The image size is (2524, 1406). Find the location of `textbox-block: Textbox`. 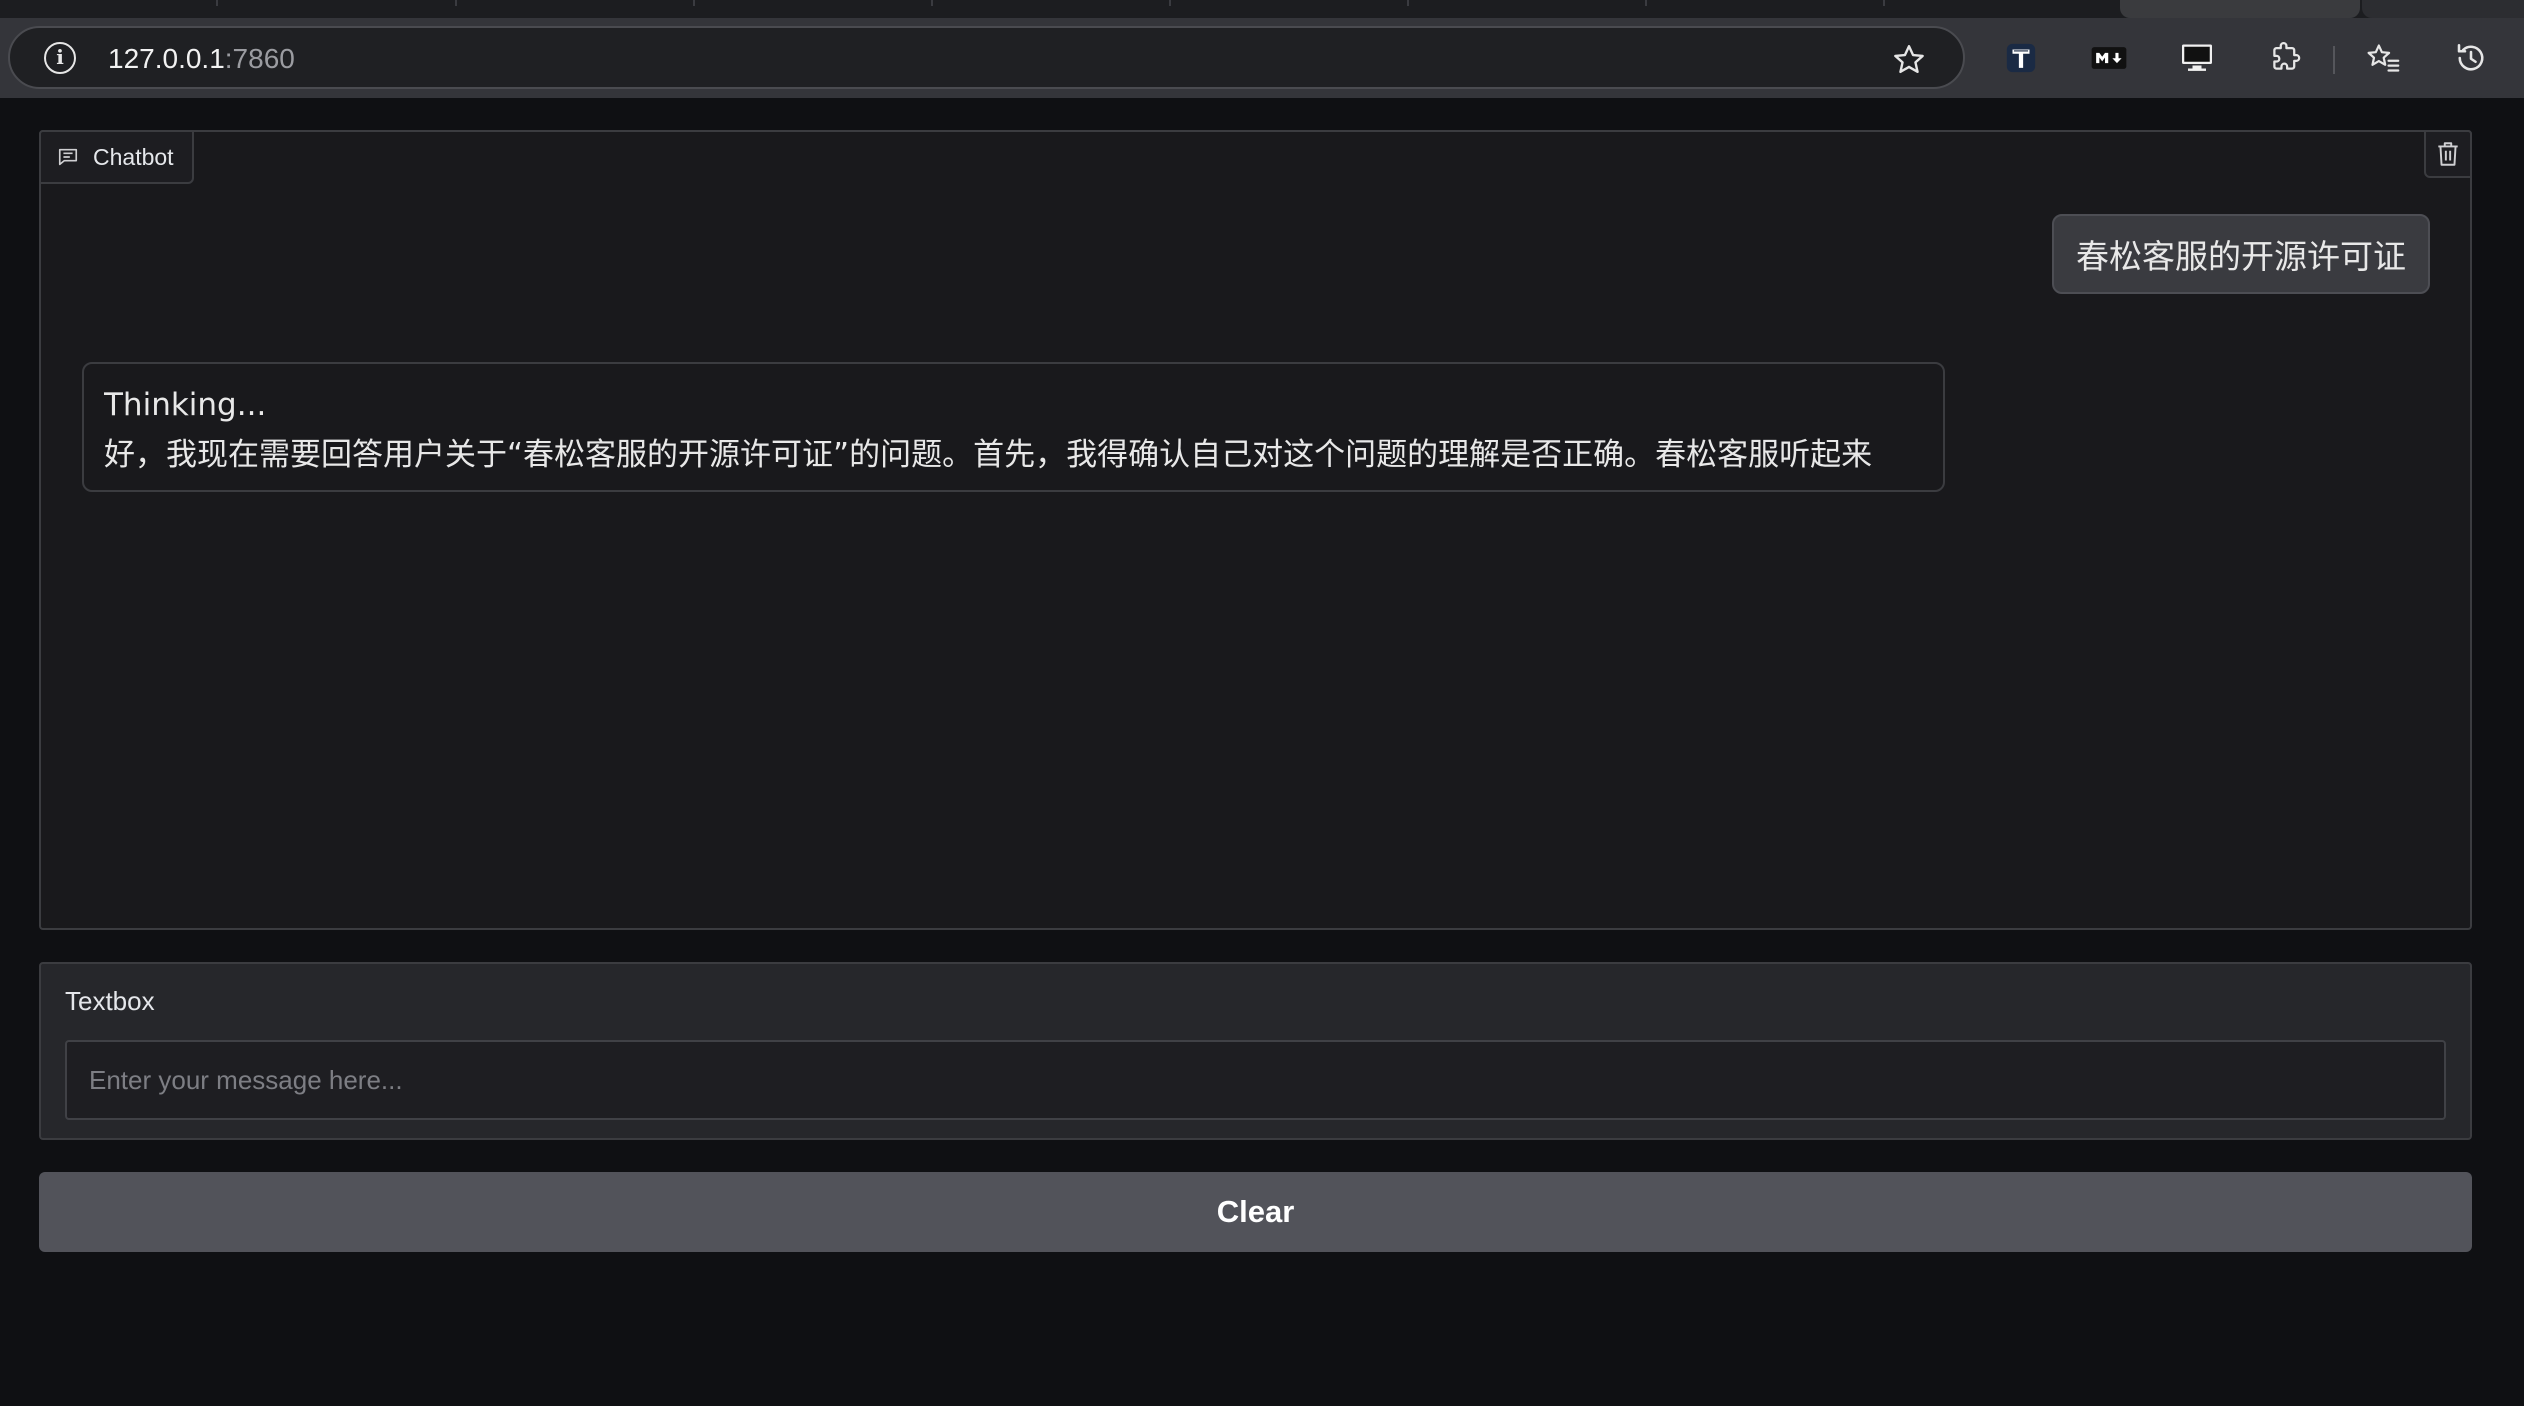

textbox-block: Textbox is located at coordinates (1255, 1051).